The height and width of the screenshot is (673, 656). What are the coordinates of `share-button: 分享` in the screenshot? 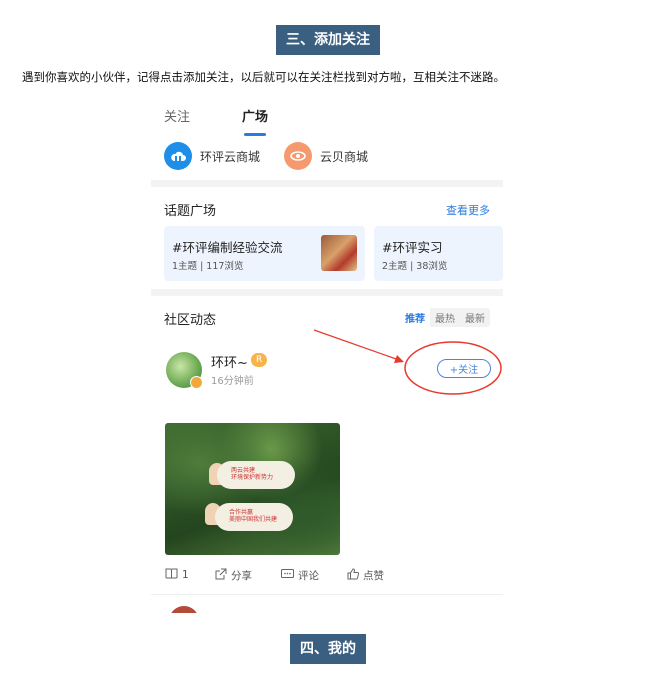 It's located at (233, 575).